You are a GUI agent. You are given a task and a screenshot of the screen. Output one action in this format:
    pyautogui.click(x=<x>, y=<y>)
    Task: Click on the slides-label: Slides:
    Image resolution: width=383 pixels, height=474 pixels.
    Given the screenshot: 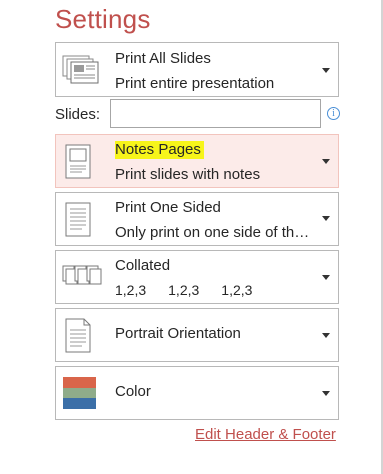 What is the action you would take?
    pyautogui.click(x=78, y=114)
    